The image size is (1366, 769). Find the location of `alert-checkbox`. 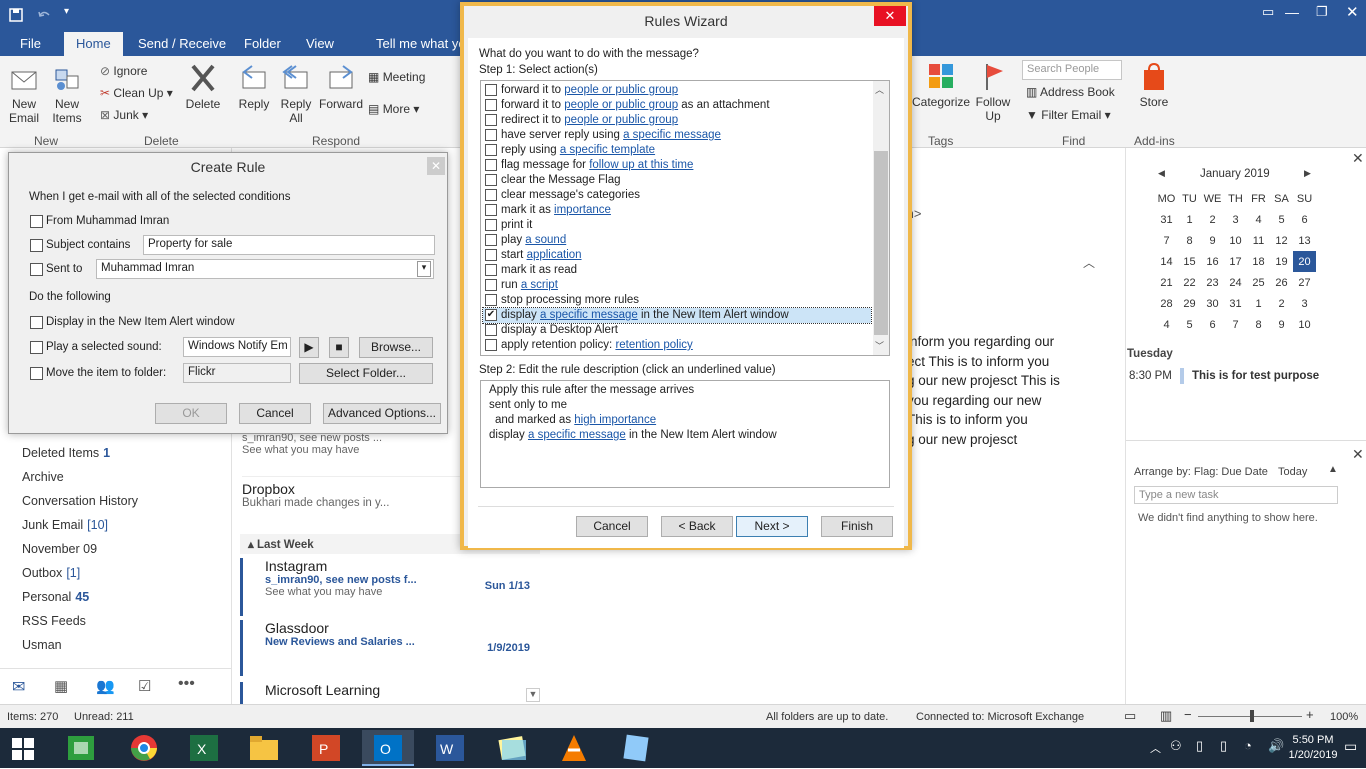

alert-checkbox is located at coordinates (36, 322).